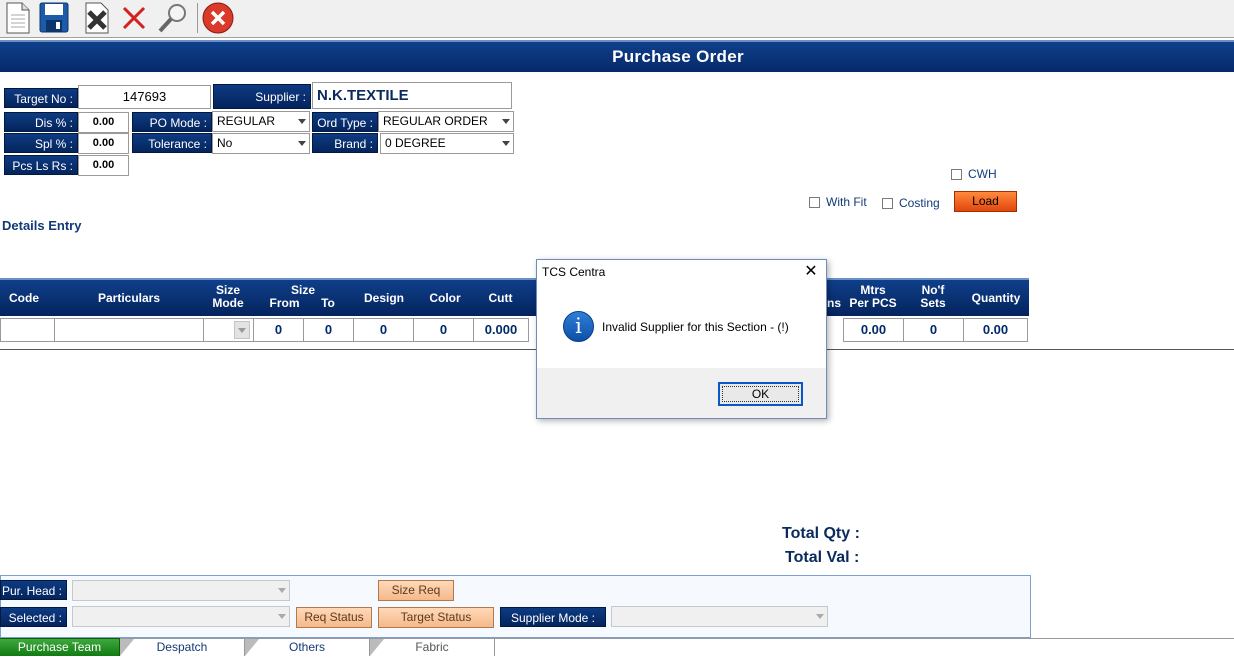  Describe the element at coordinates (129, 298) in the screenshot. I see `col-particulars: Particulars` at that location.